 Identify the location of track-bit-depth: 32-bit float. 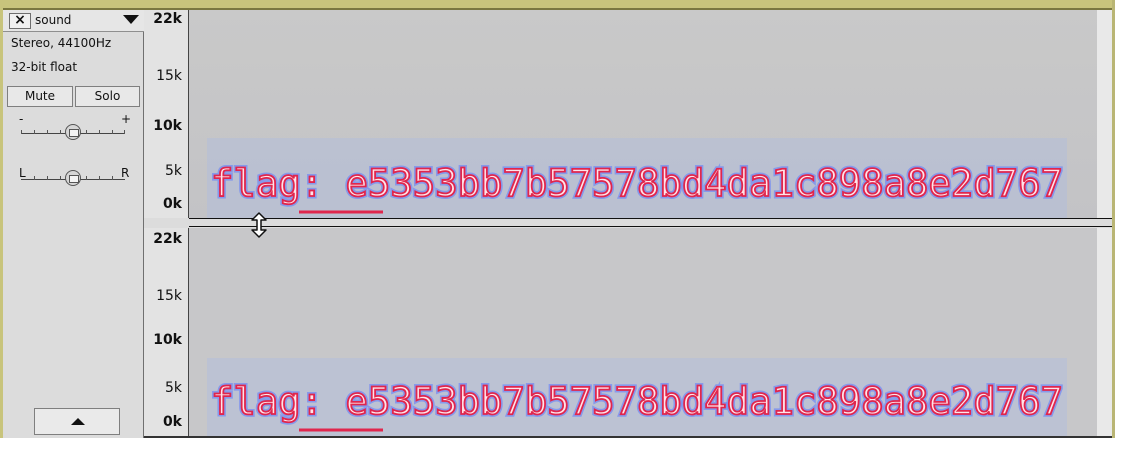
(44, 67).